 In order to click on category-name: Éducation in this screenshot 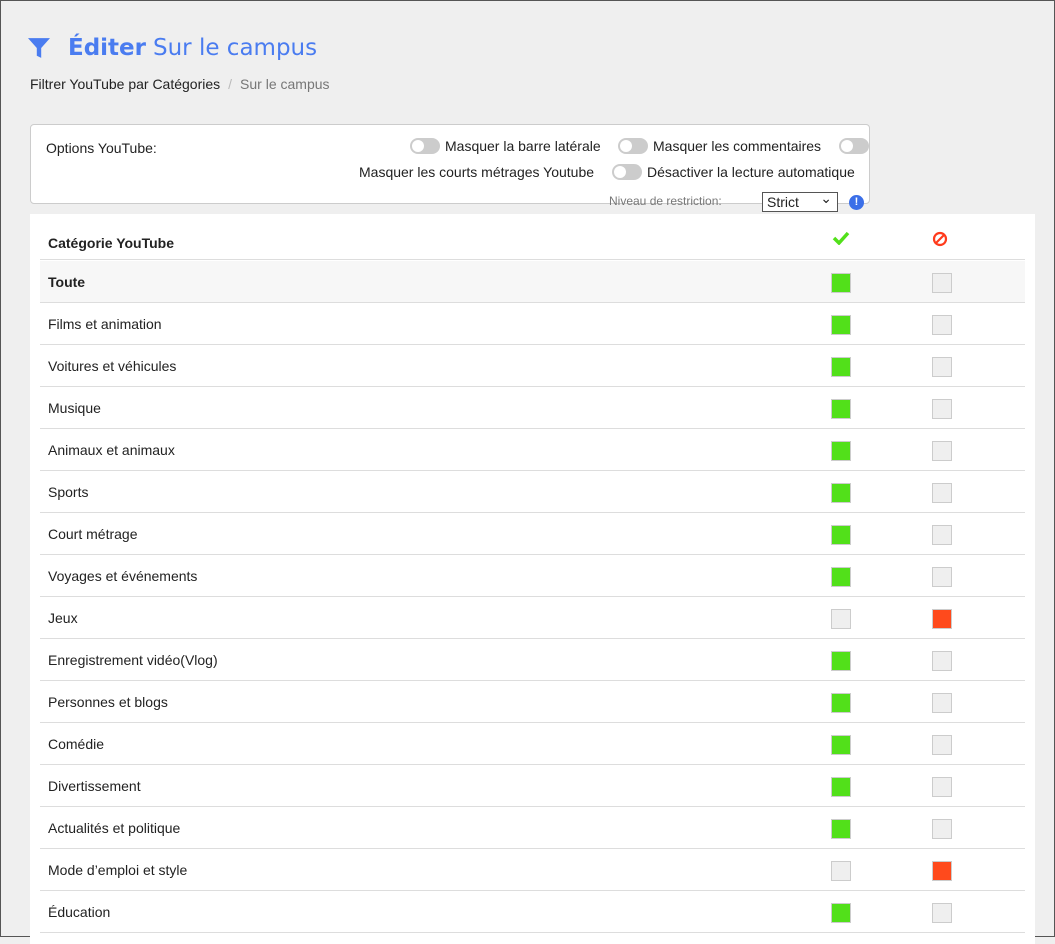, I will do `click(79, 912)`.